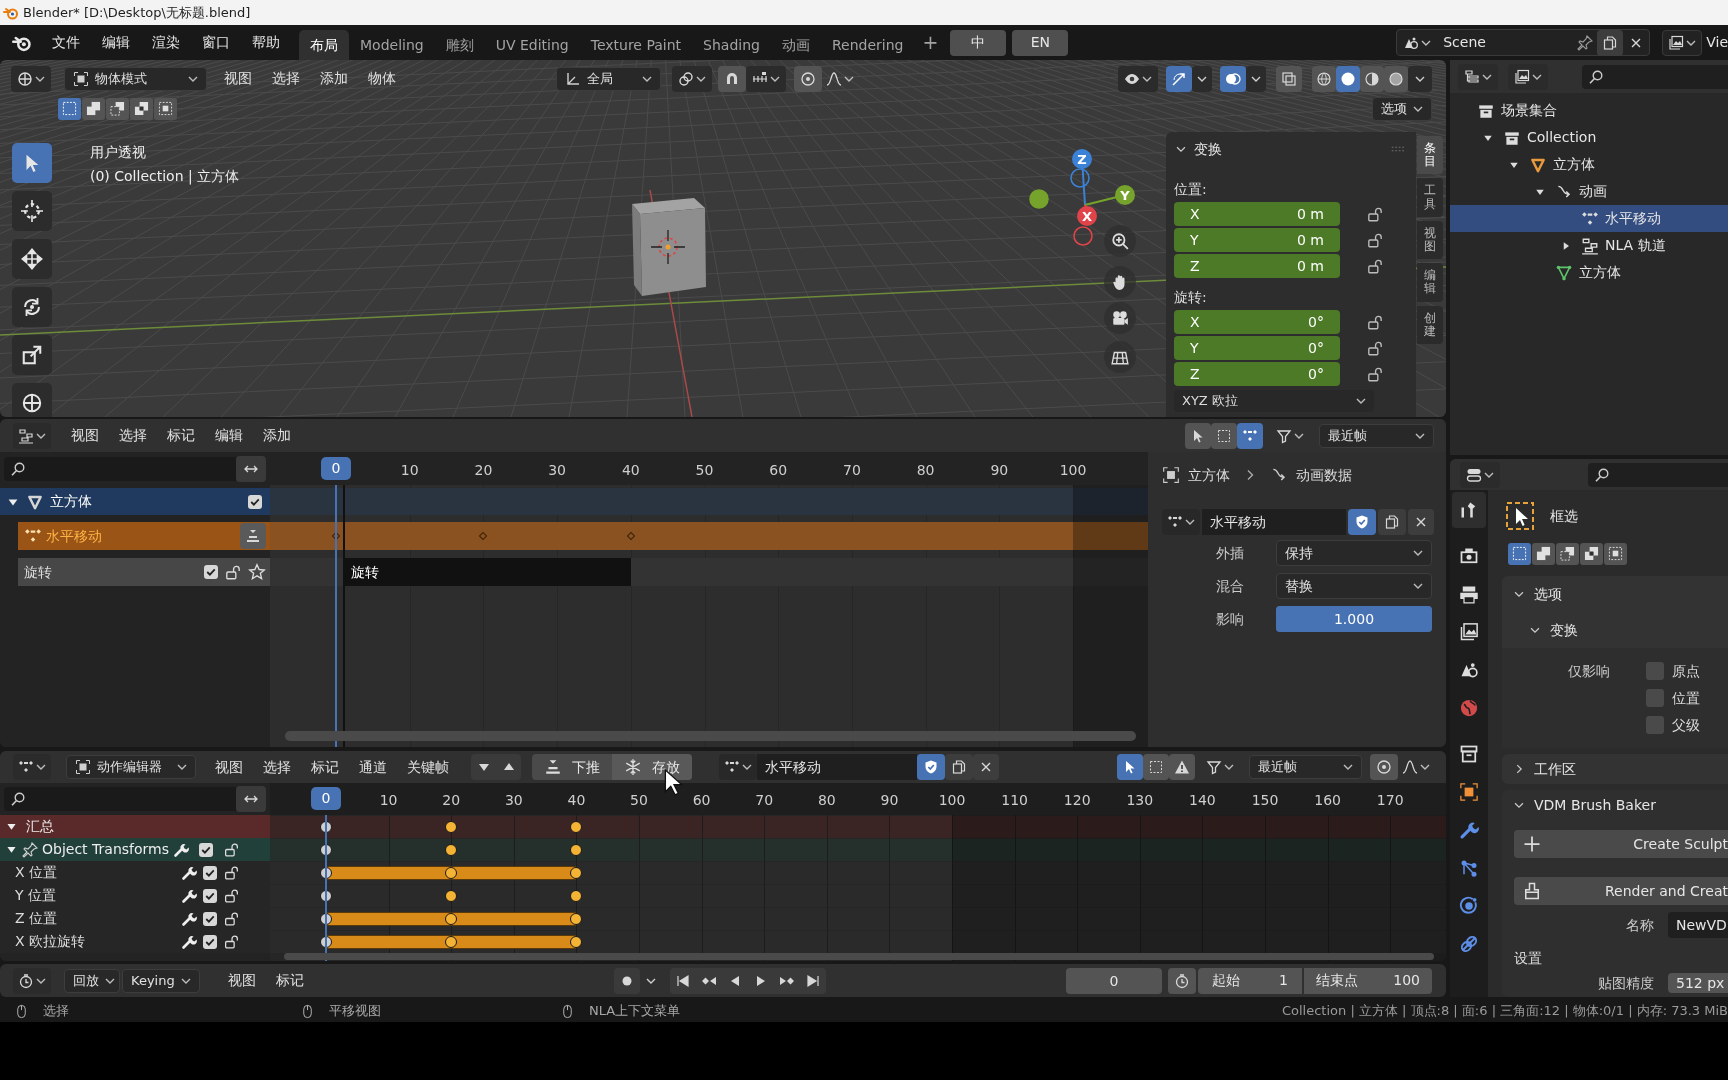 The width and height of the screenshot is (1728, 1080). What do you see at coordinates (266, 42) in the screenshot?
I see `menu-item: 帮助` at bounding box center [266, 42].